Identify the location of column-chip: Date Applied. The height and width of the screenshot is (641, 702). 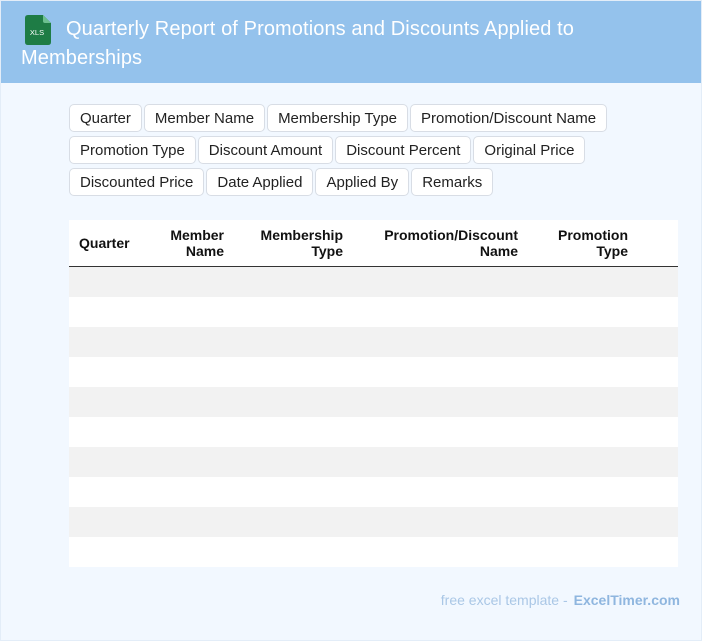
(260, 182).